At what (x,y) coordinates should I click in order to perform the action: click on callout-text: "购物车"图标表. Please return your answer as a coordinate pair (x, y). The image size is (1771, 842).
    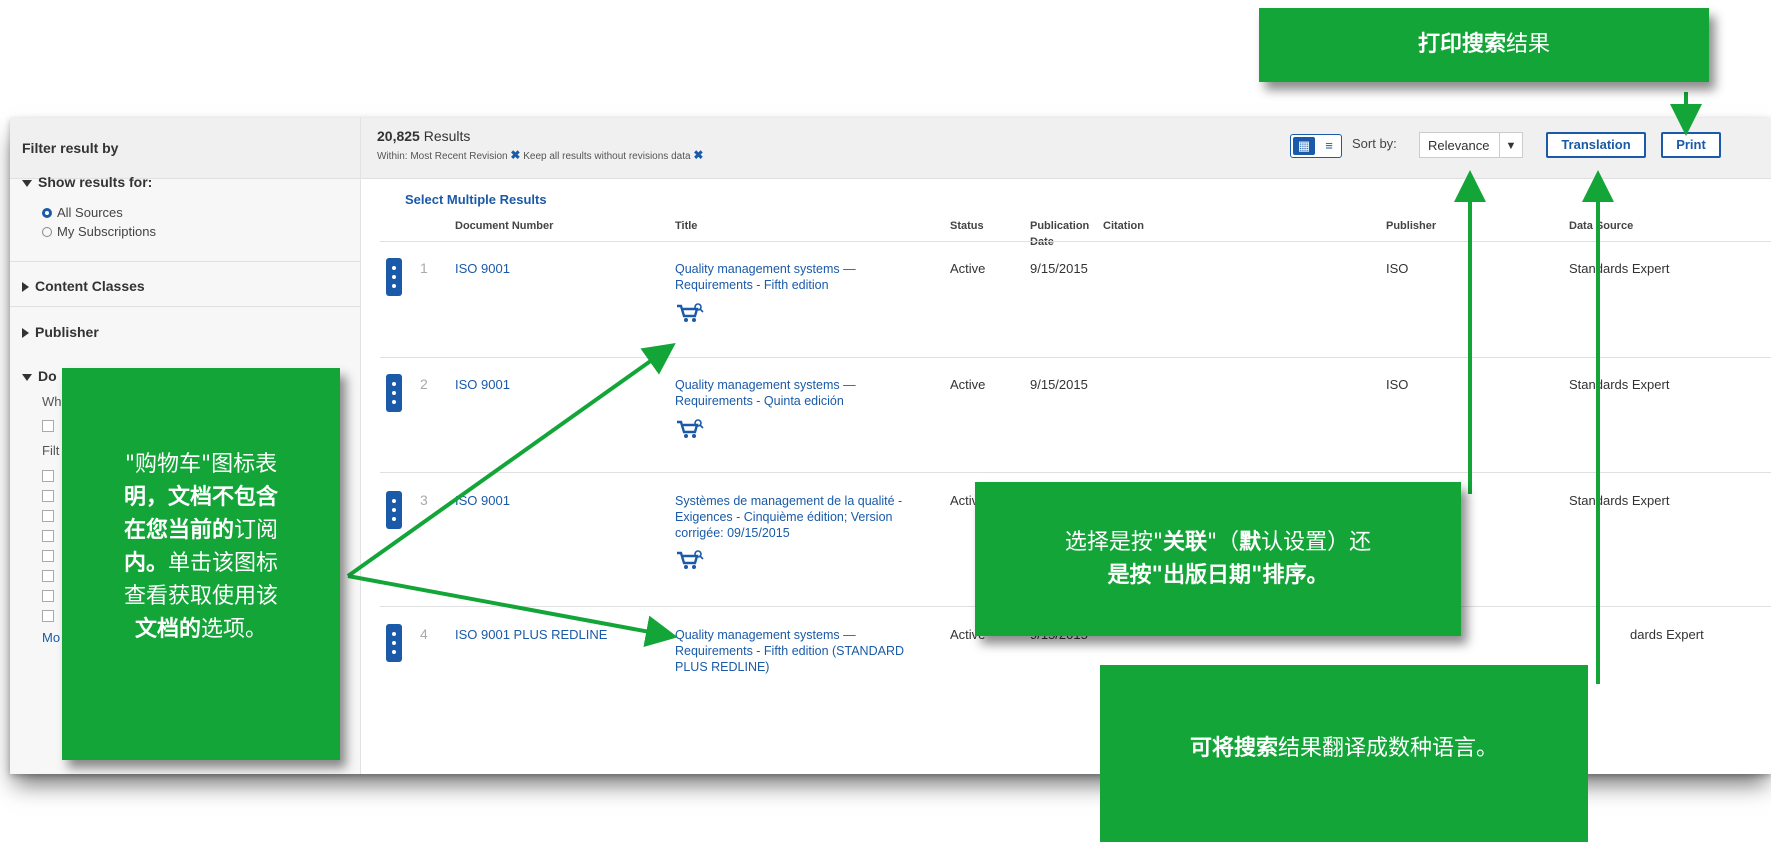
    Looking at the image, I should click on (201, 464).